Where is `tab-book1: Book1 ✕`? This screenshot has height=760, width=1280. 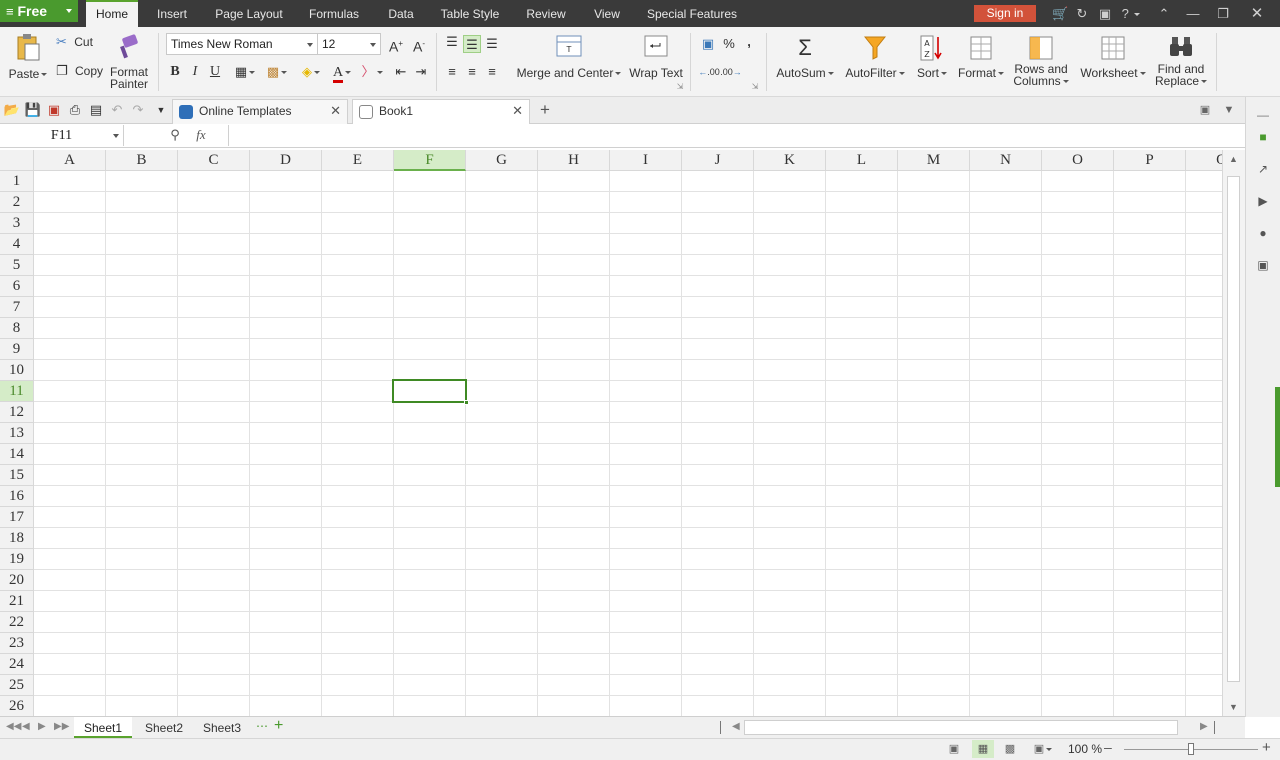 tab-book1: Book1 ✕ is located at coordinates (441, 111).